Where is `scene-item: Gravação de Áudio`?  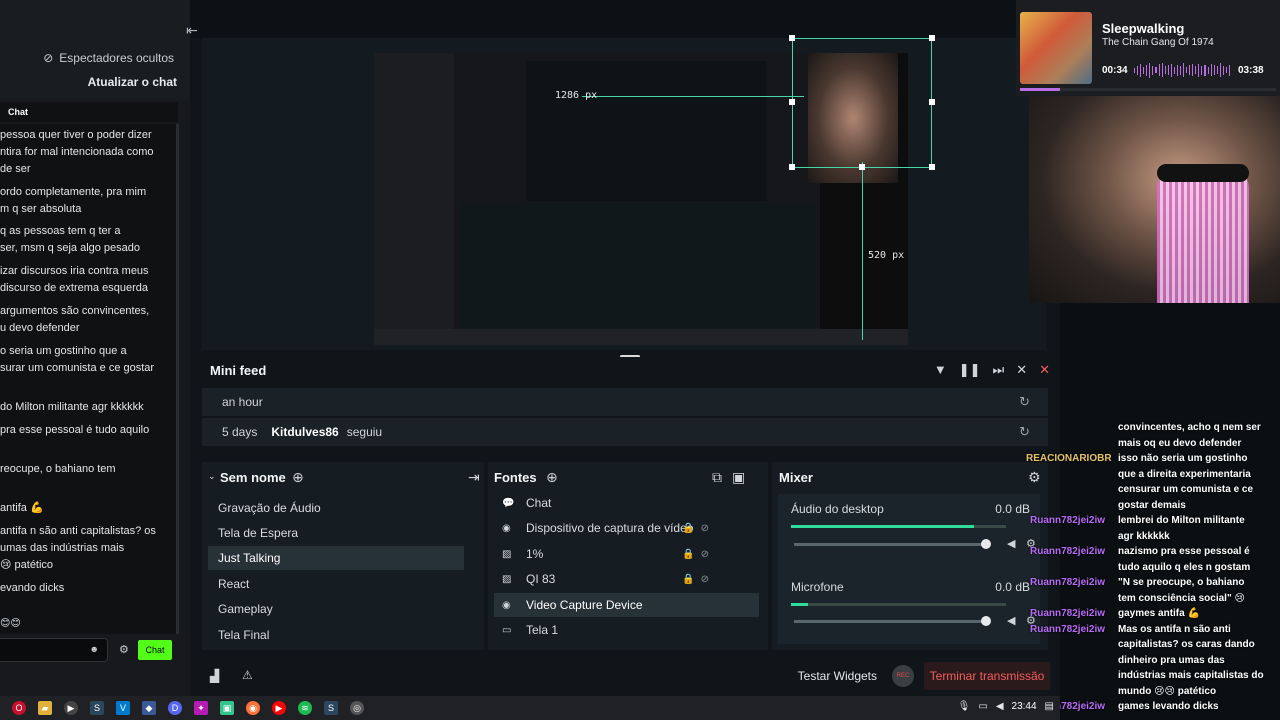
scene-item: Gravação de Áudio is located at coordinates (336, 508).